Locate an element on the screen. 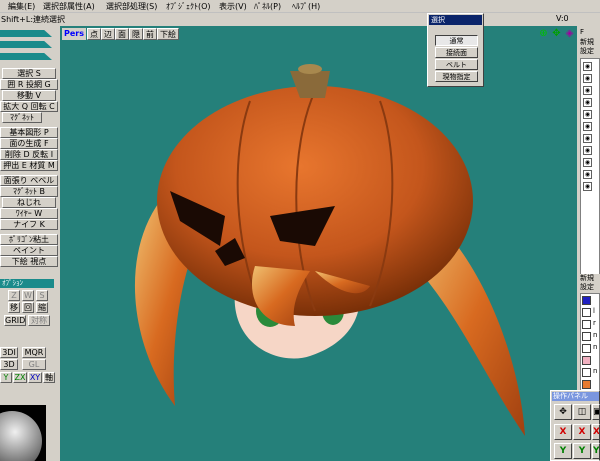 Image resolution: width=600 pixels, height=461 pixels. object-settings-label: 設定 is located at coordinates (590, 51).